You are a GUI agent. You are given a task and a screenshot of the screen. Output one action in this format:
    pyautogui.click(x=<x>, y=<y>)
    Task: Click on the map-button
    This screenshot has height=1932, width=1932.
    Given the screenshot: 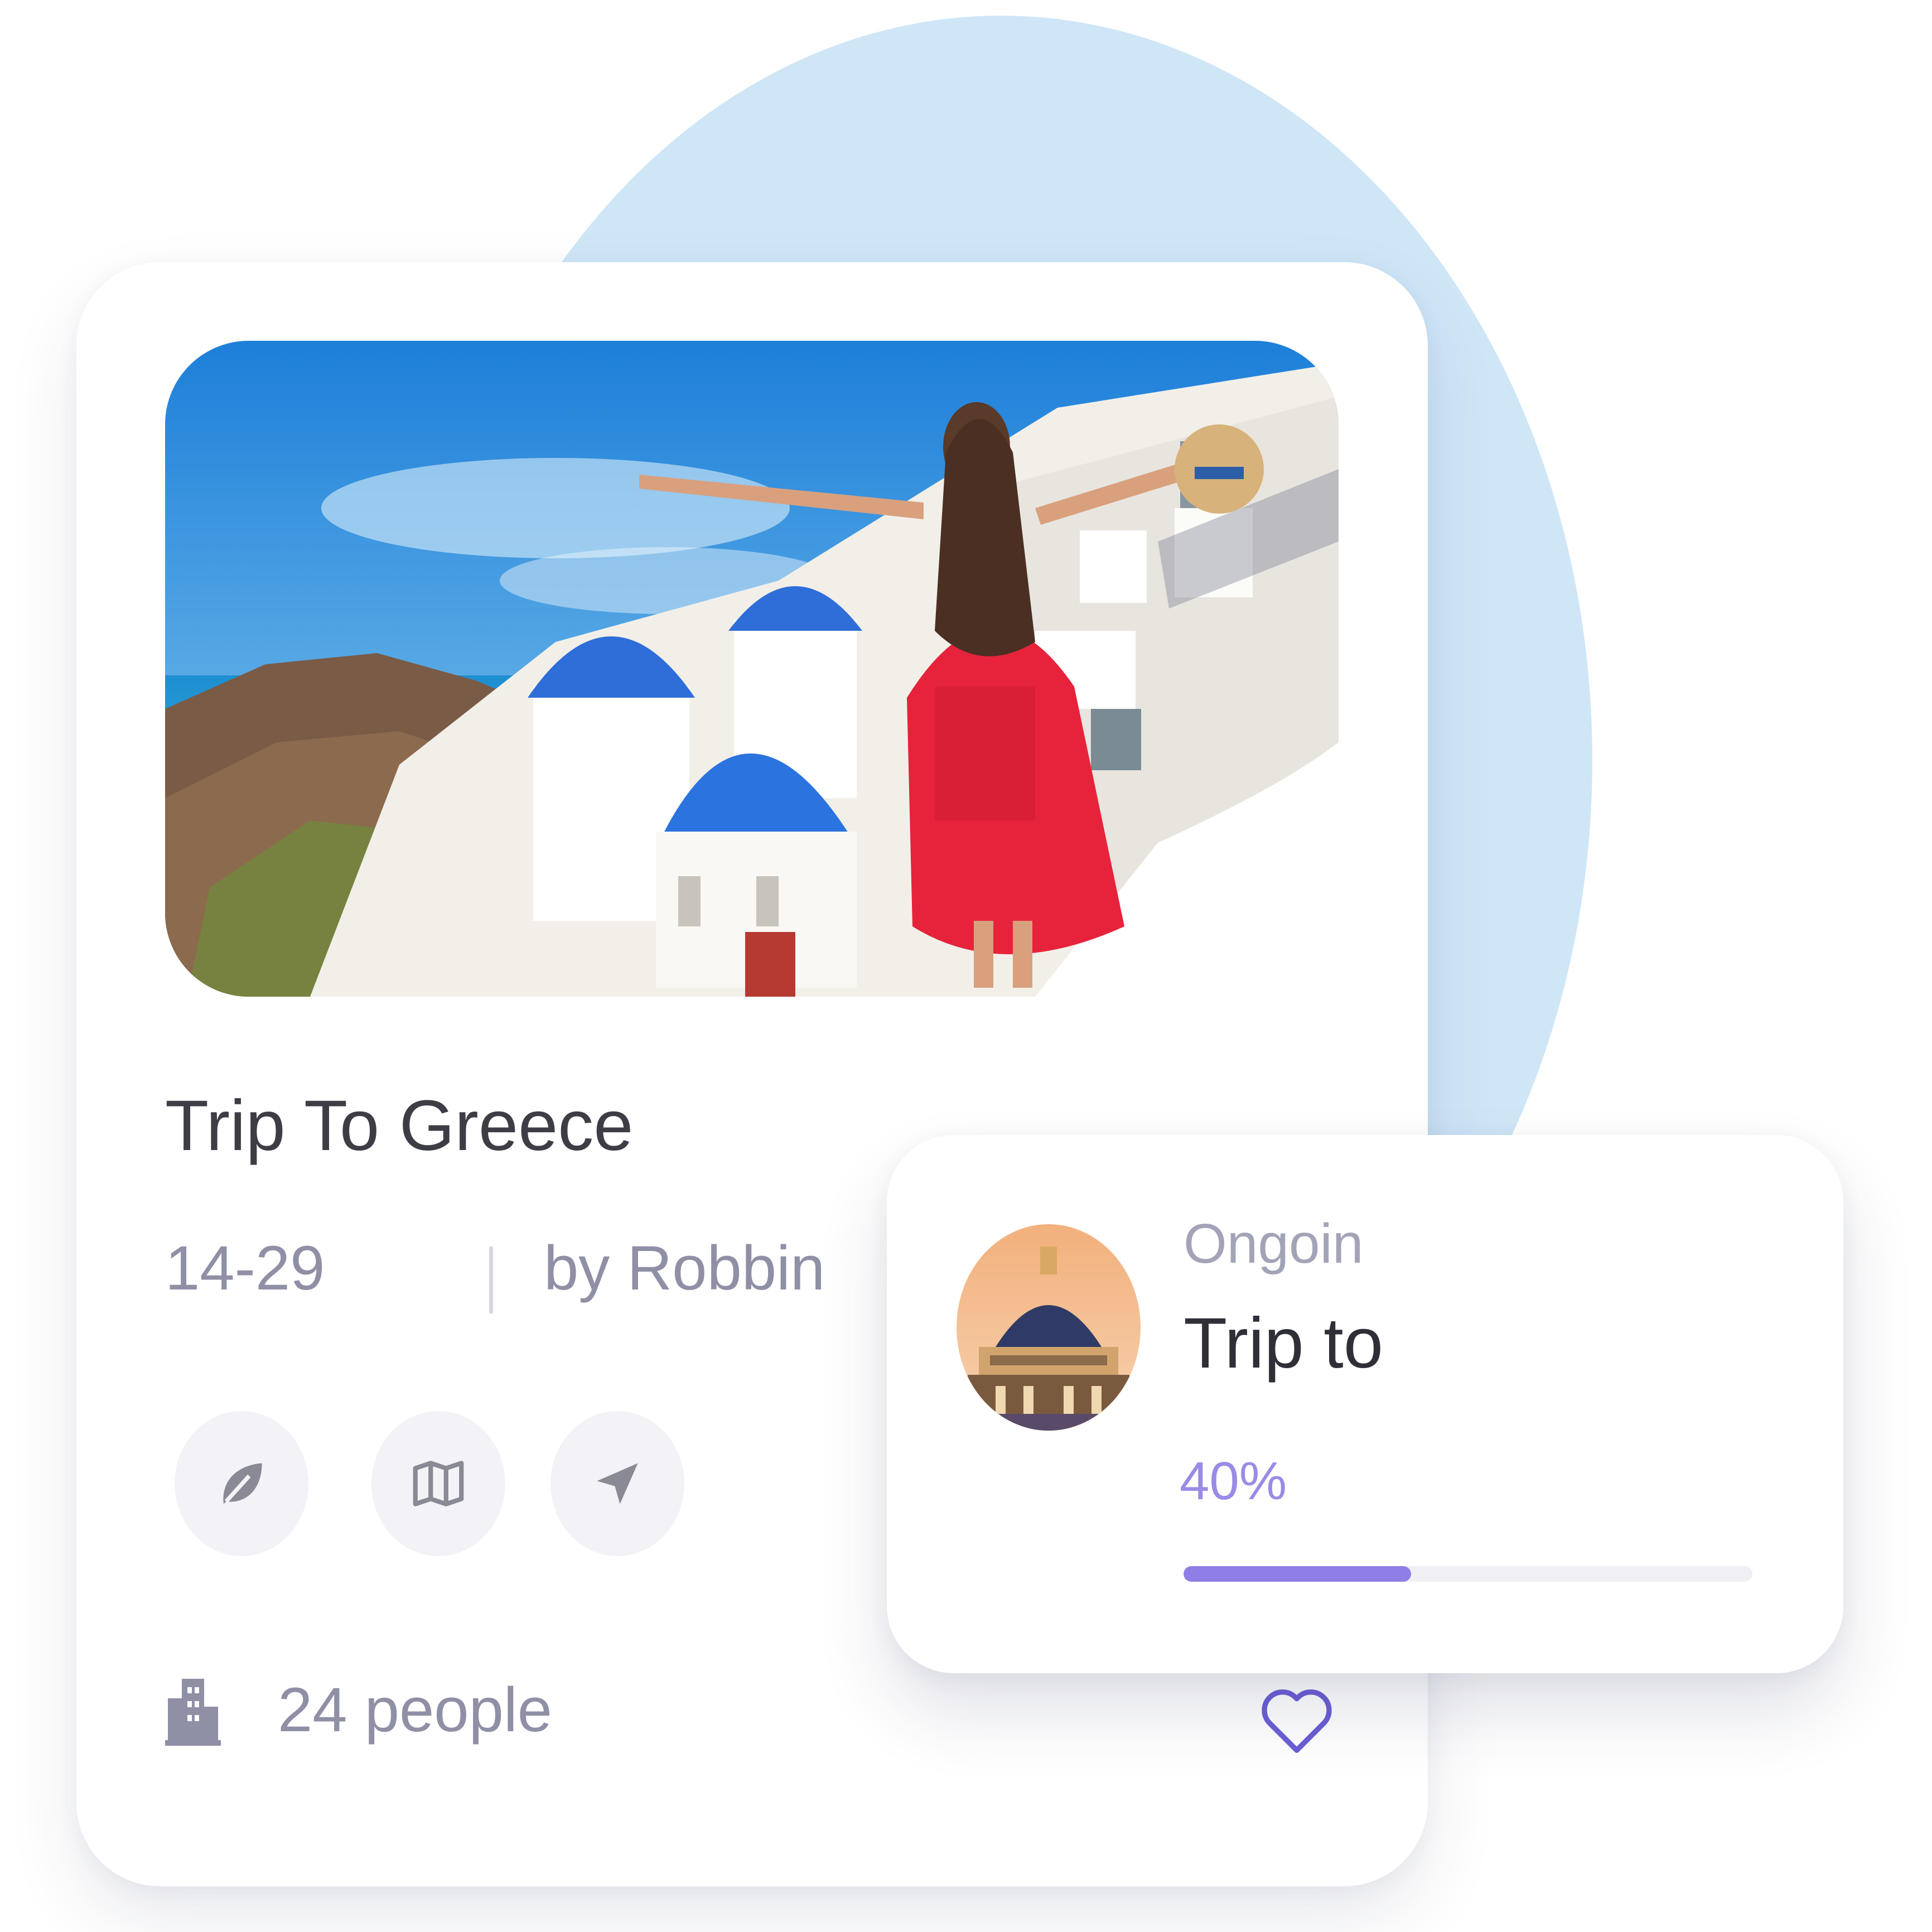 What is the action you would take?
    pyautogui.click(x=438, y=1483)
    